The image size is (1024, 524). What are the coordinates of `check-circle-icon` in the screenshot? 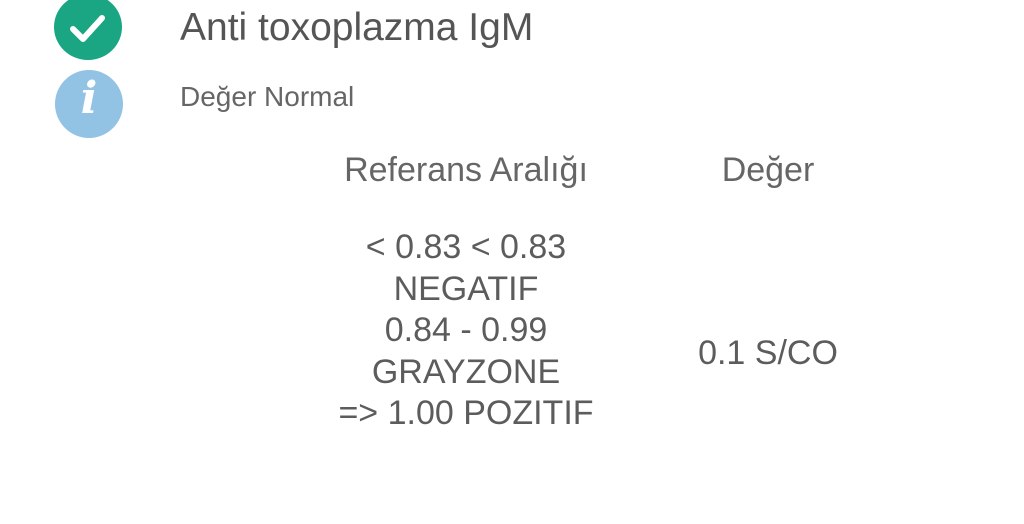 It's located at (88, 30).